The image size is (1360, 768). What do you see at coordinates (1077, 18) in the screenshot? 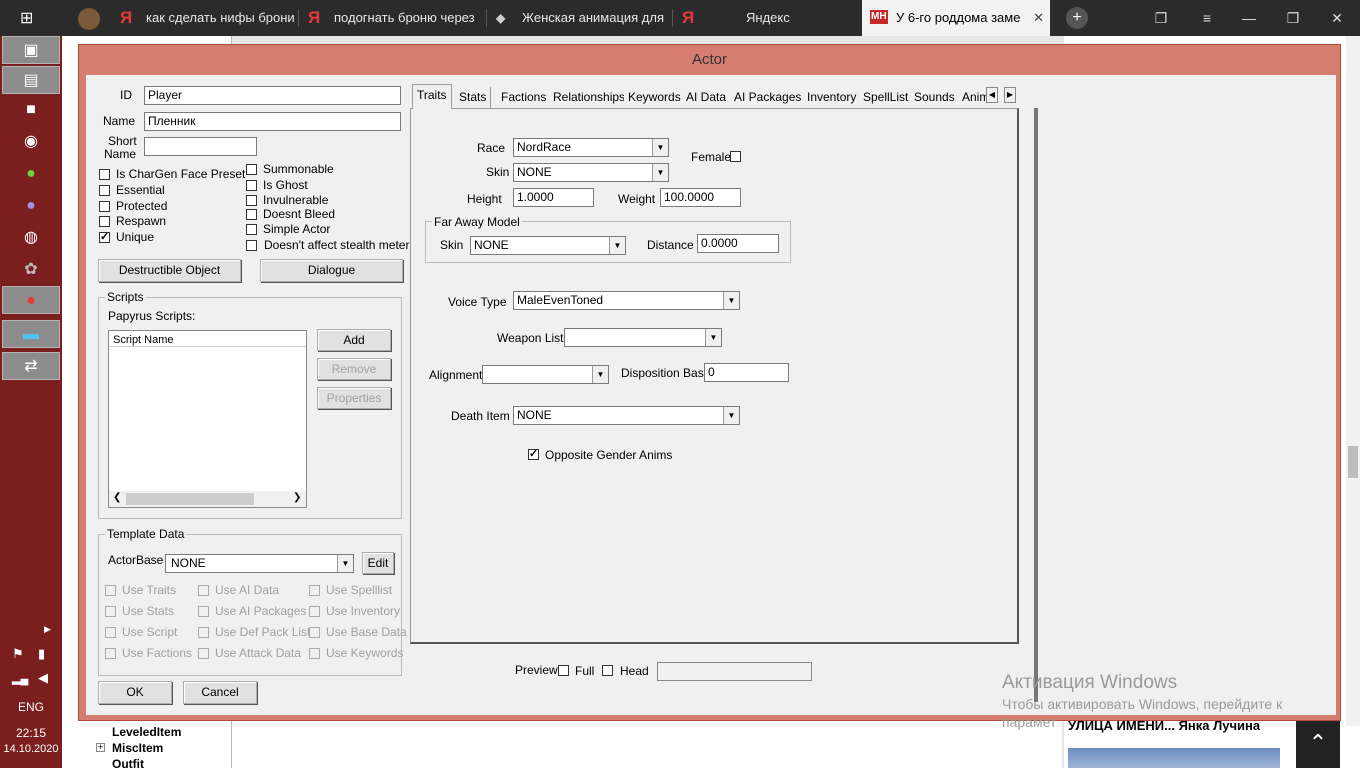
I see `new-tab-button: +` at bounding box center [1077, 18].